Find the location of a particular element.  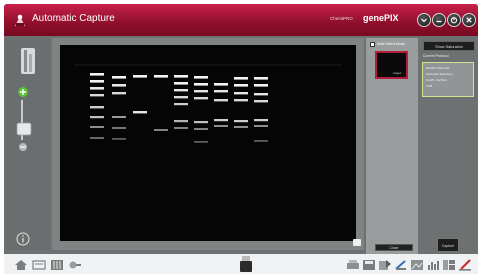

home-icon is located at coordinates (21, 265).